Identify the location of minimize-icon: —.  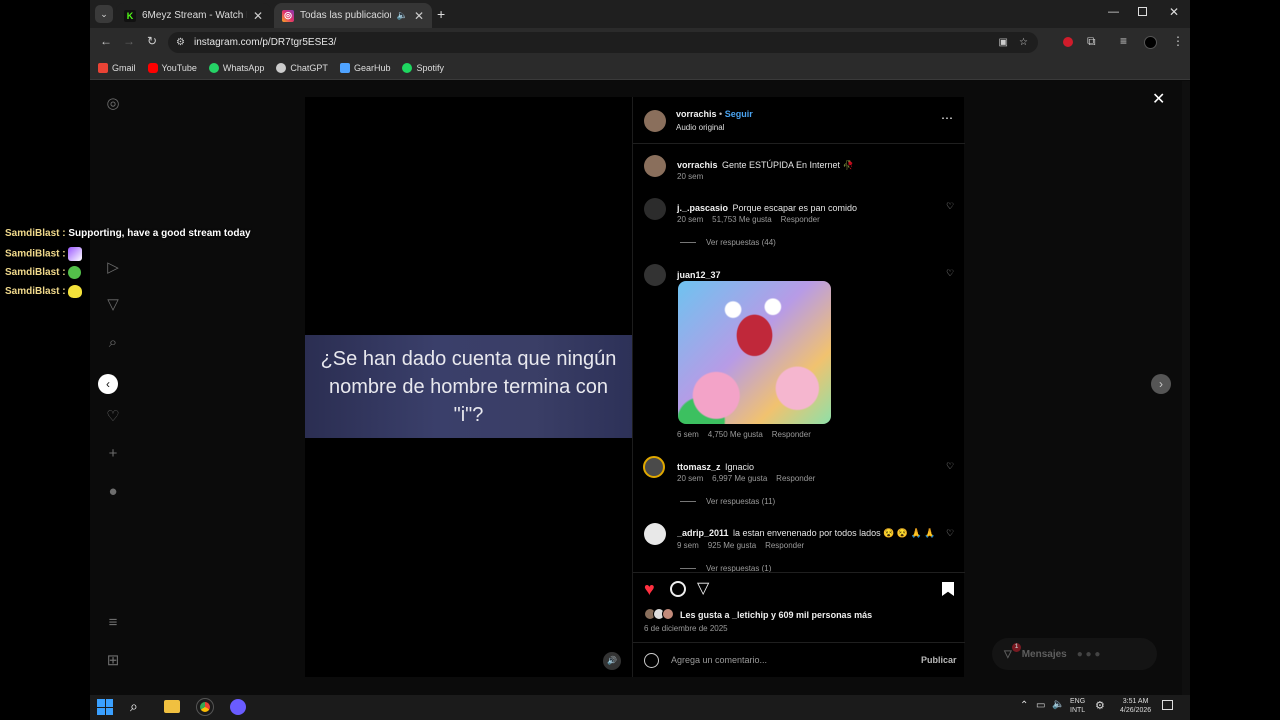
(1113, 12).